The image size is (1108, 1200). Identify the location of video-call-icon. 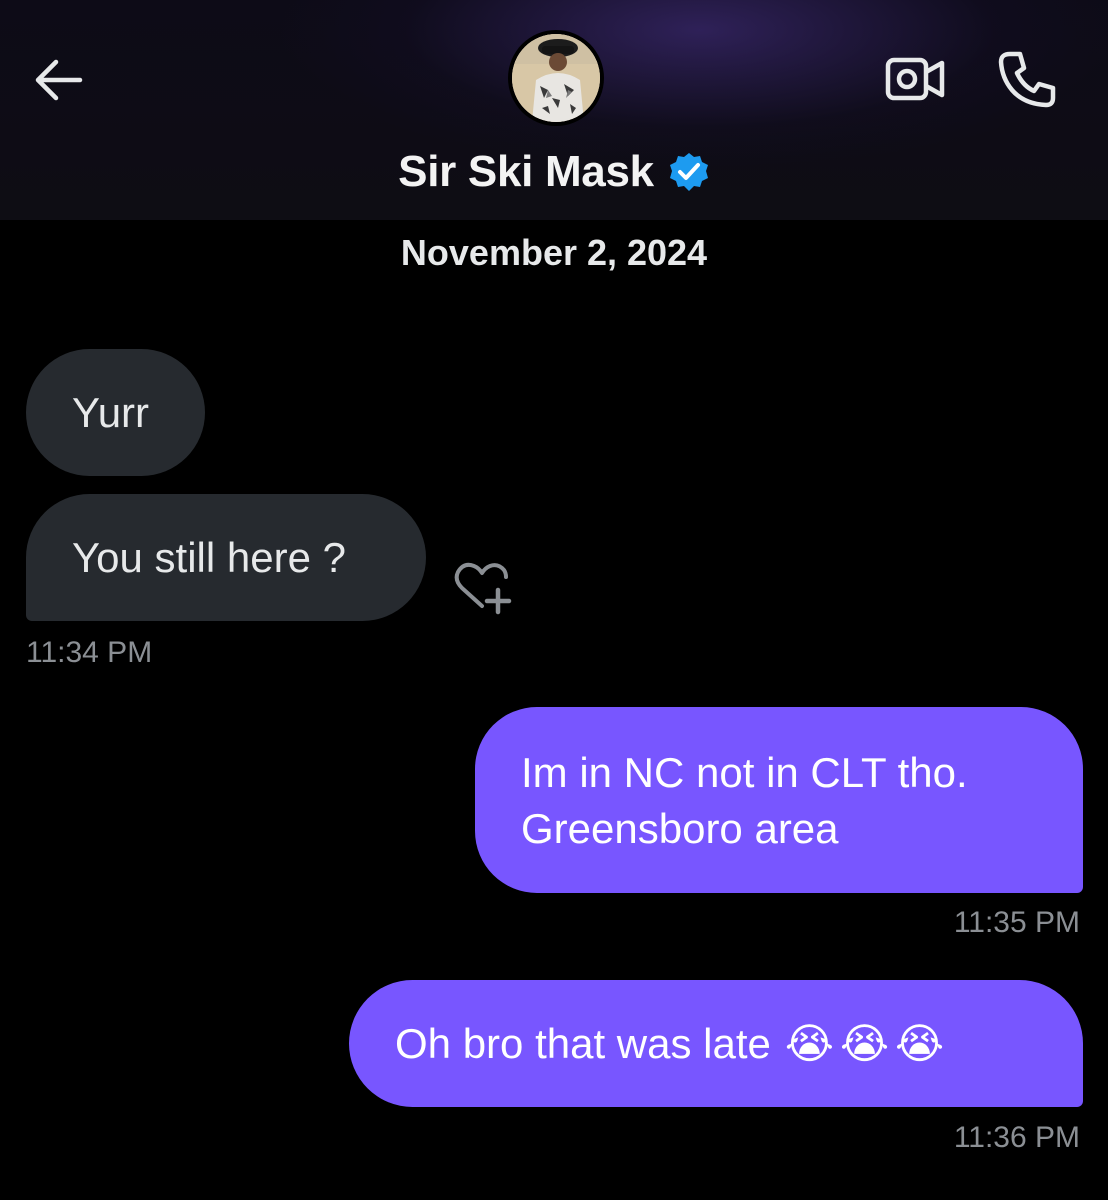
(915, 79).